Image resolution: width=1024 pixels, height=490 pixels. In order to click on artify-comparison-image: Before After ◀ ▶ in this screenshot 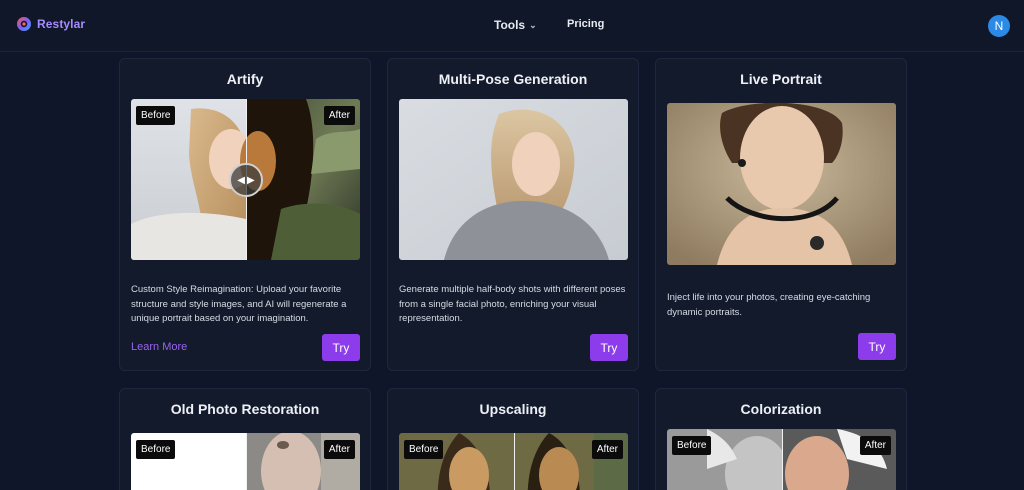, I will do `click(245, 179)`.